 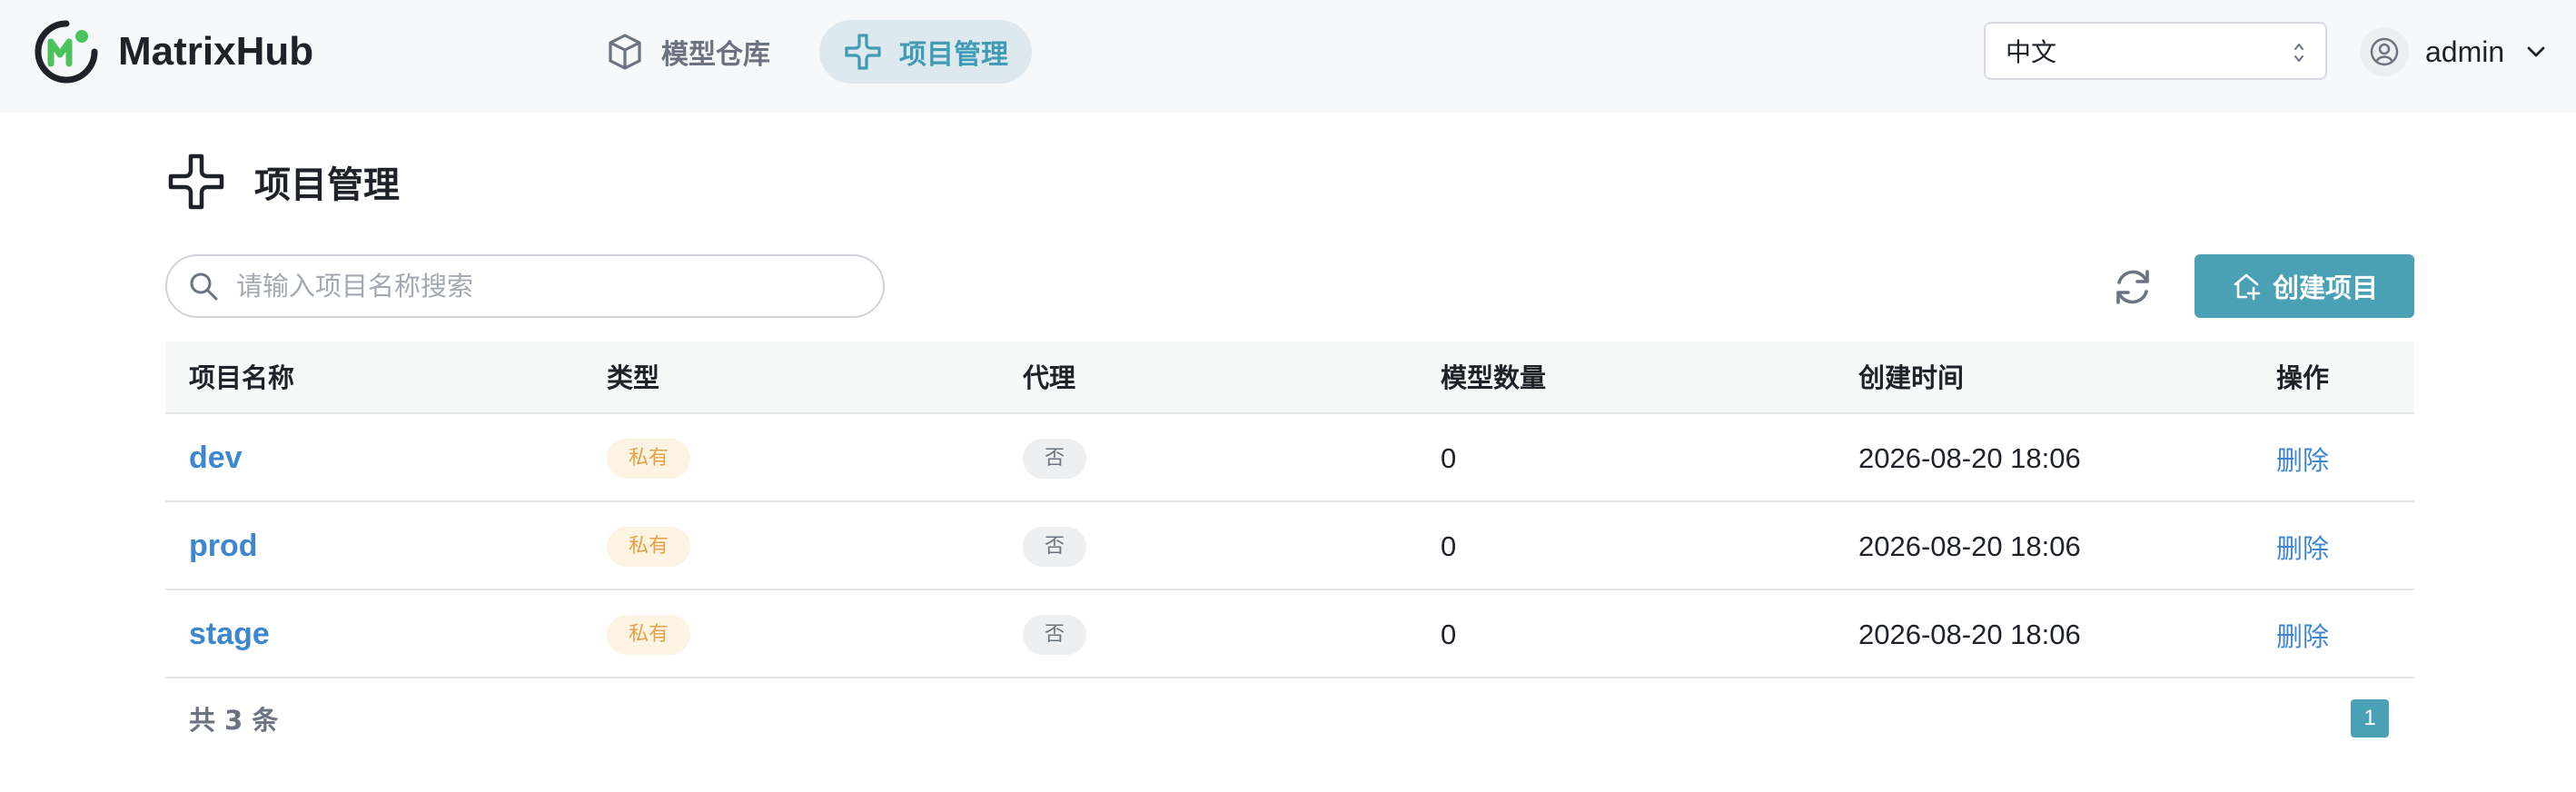 What do you see at coordinates (2303, 377) in the screenshot?
I see `column-header-action: 操作` at bounding box center [2303, 377].